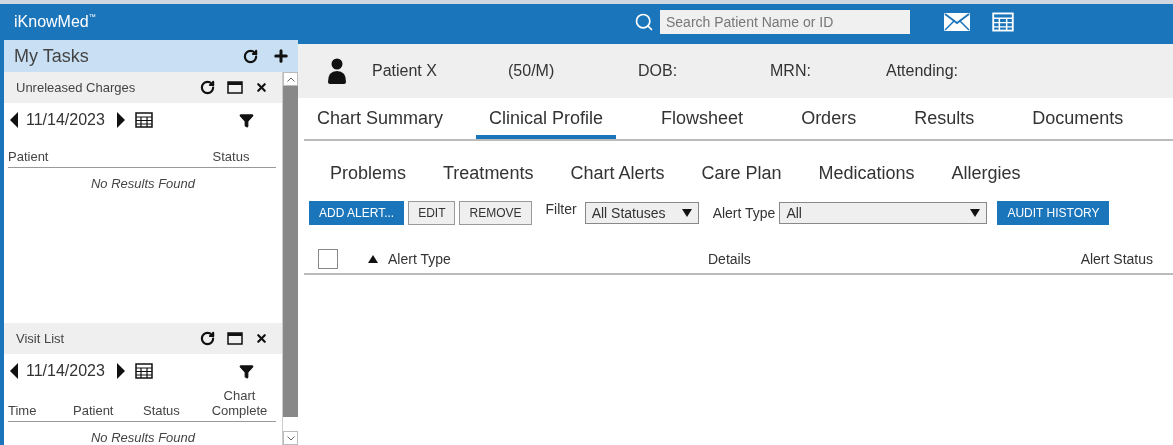 The image size is (1173, 445). What do you see at coordinates (532, 71) in the screenshot?
I see `patient-age-sex: (50/M)` at bounding box center [532, 71].